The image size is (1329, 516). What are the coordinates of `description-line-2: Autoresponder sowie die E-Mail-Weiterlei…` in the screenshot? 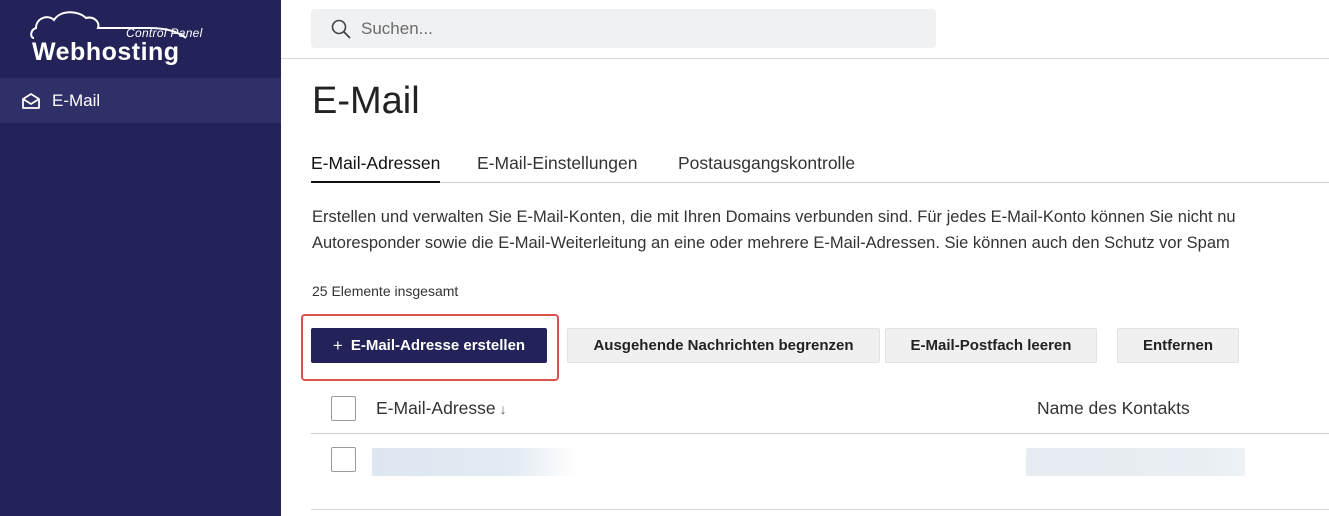 It's located at (771, 243).